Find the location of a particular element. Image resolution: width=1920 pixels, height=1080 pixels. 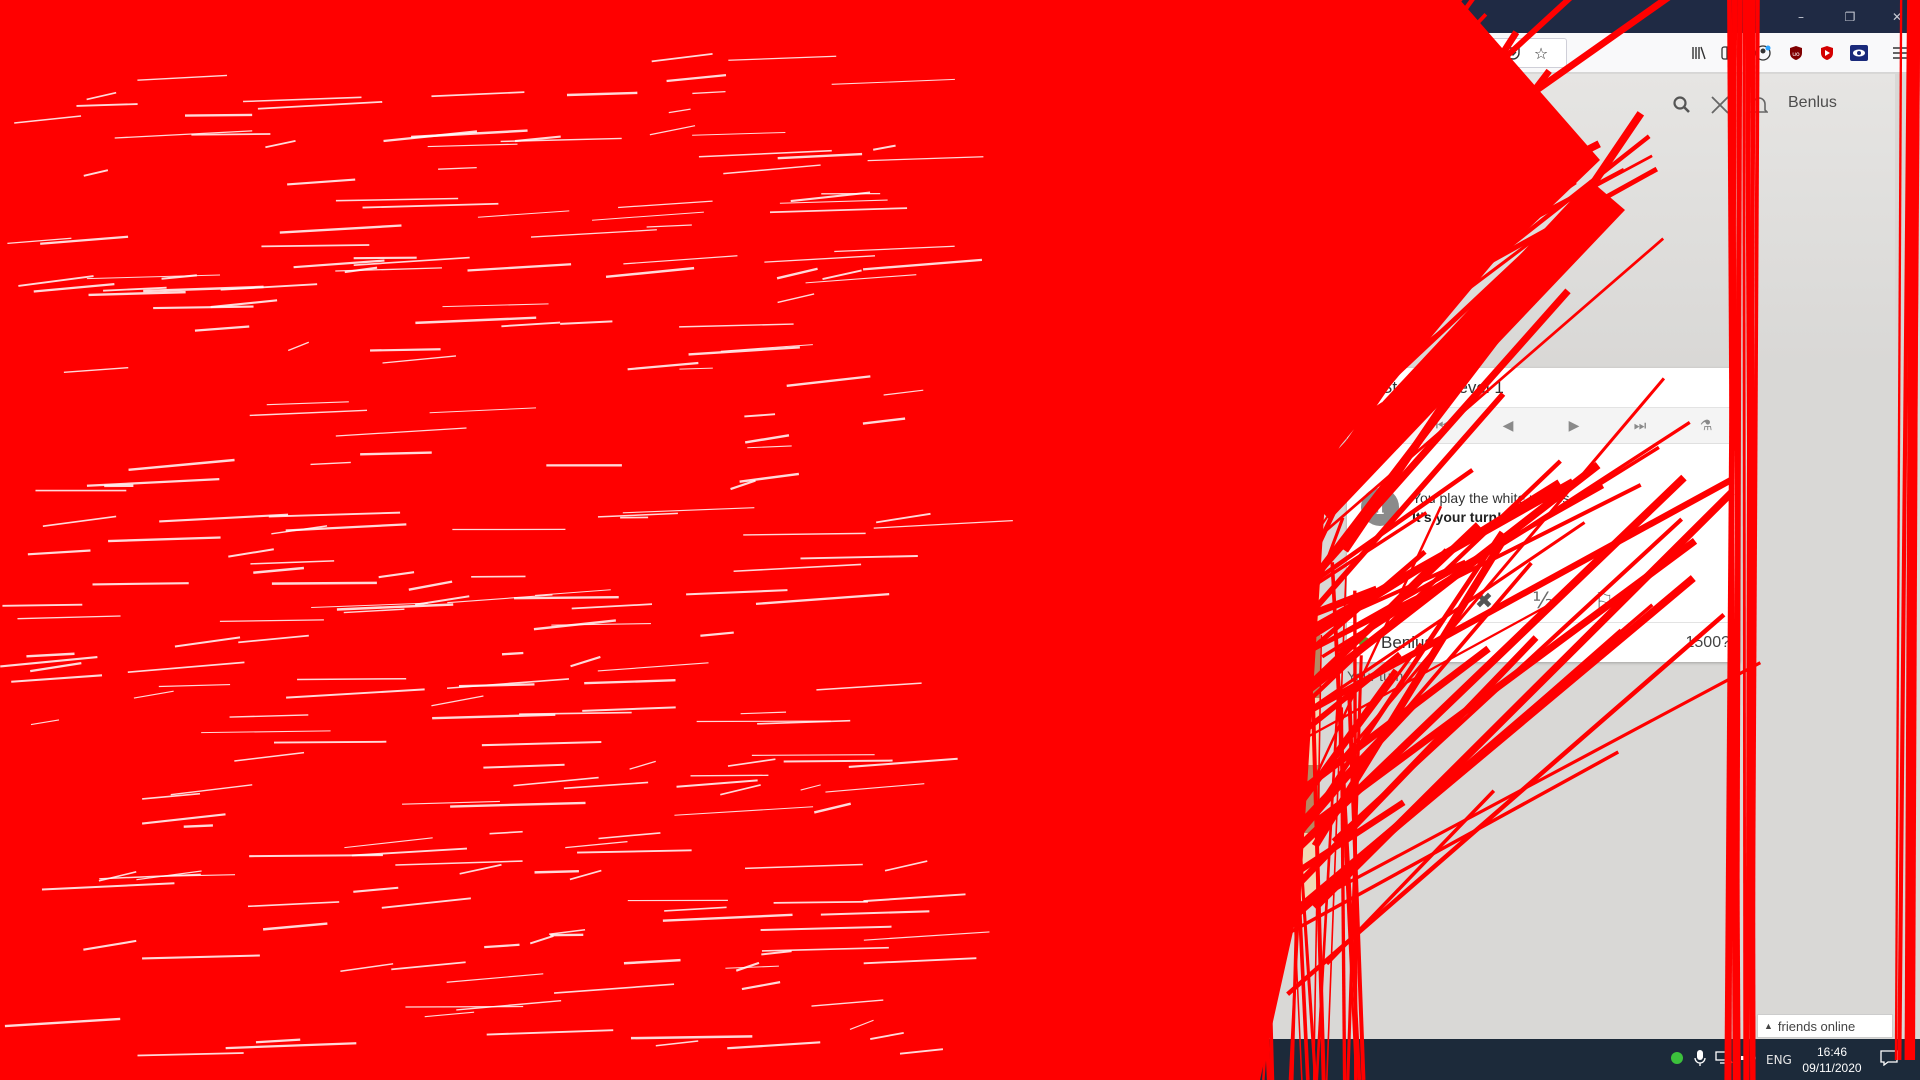

user-menu: Benlus is located at coordinates (1812, 103).